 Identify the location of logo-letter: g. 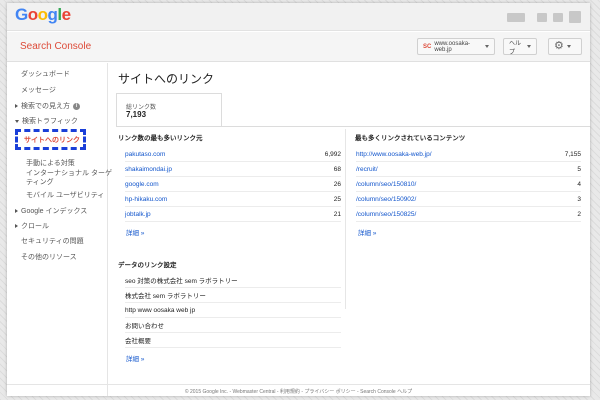
(52, 14).